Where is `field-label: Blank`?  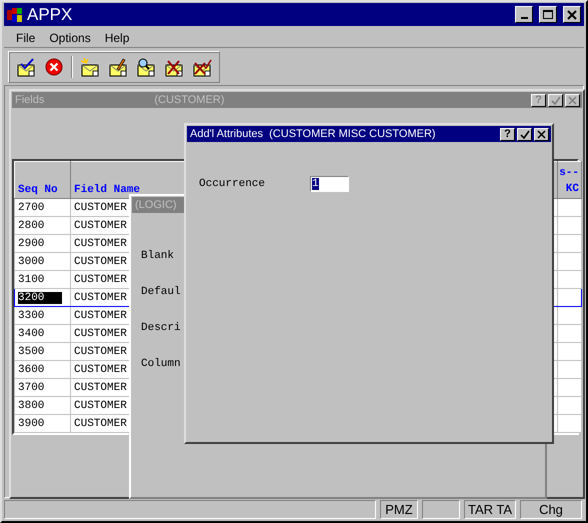
field-label: Blank is located at coordinates (158, 257).